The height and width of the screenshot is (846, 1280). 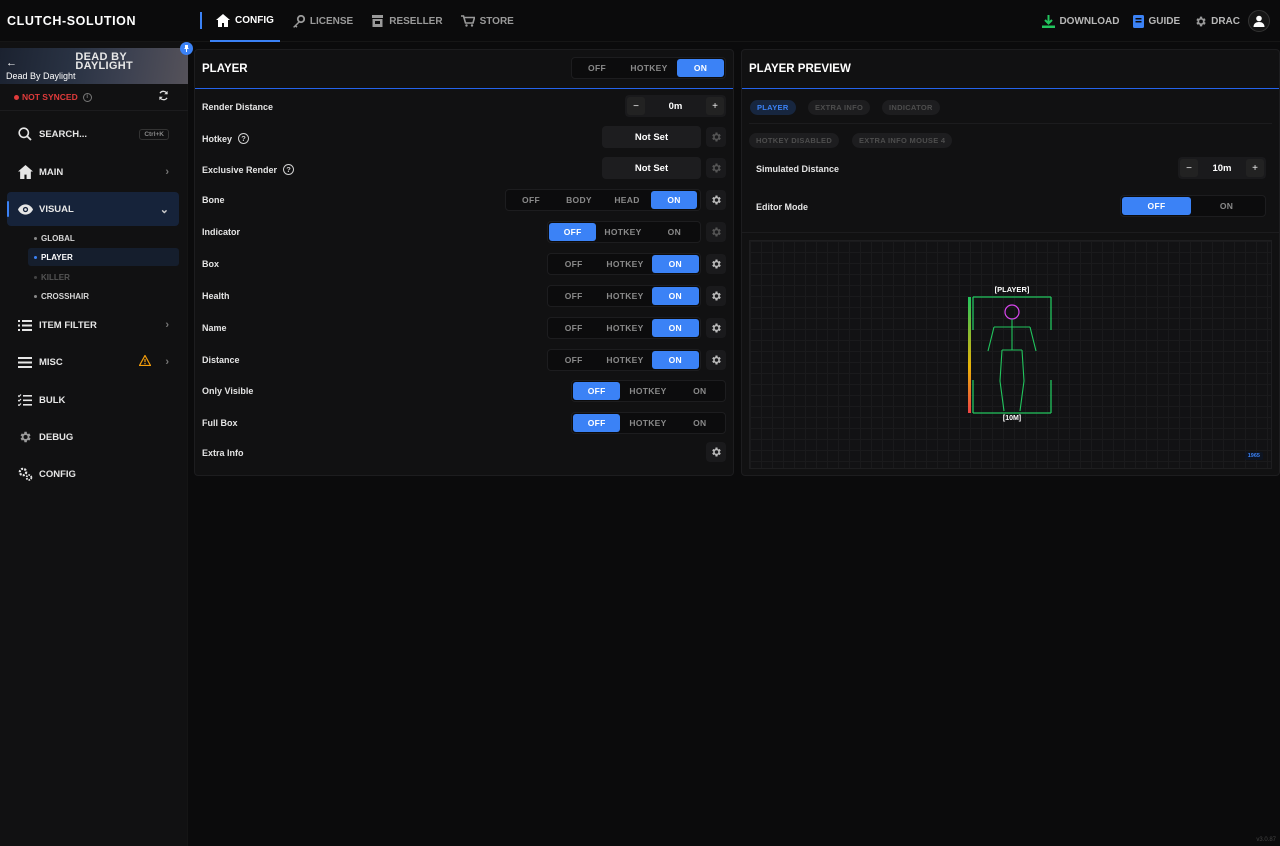 I want to click on health-hotkey-button: HOTKEY, so click(x=624, y=296).